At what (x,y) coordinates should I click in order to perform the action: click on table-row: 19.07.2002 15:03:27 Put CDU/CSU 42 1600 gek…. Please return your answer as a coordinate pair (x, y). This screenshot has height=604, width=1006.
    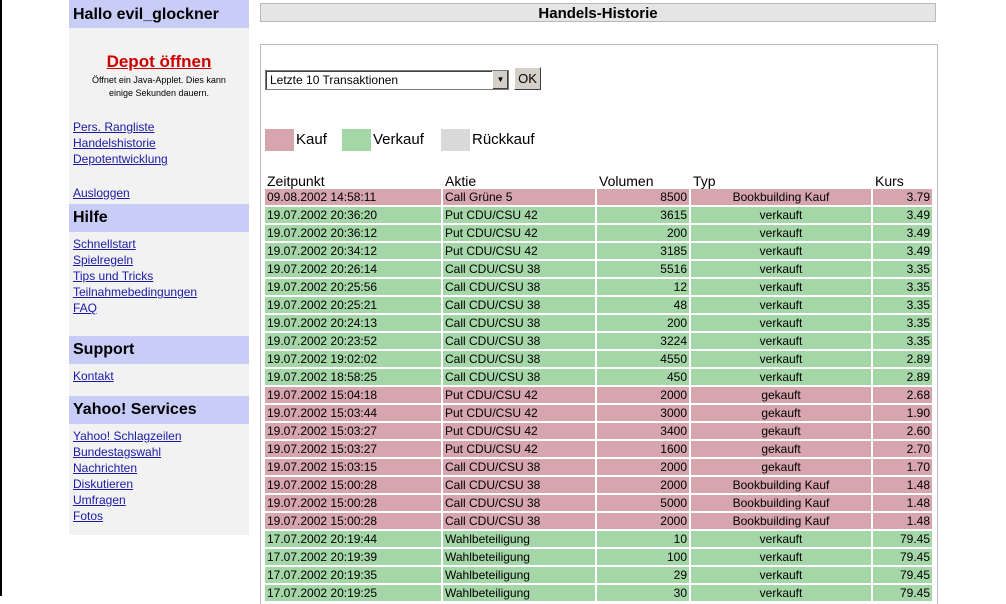
    Looking at the image, I should click on (598, 450).